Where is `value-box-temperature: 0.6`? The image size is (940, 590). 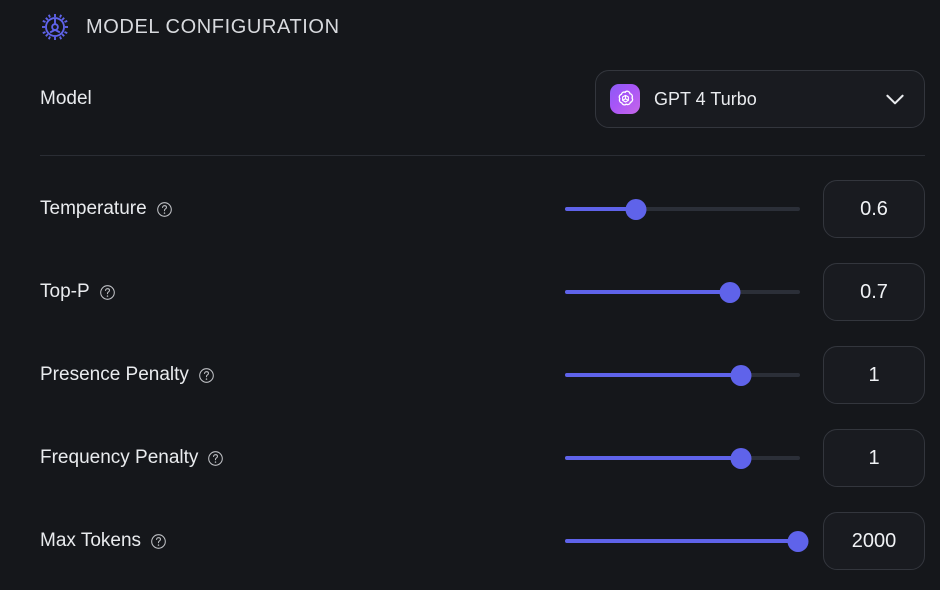 value-box-temperature: 0.6 is located at coordinates (874, 209).